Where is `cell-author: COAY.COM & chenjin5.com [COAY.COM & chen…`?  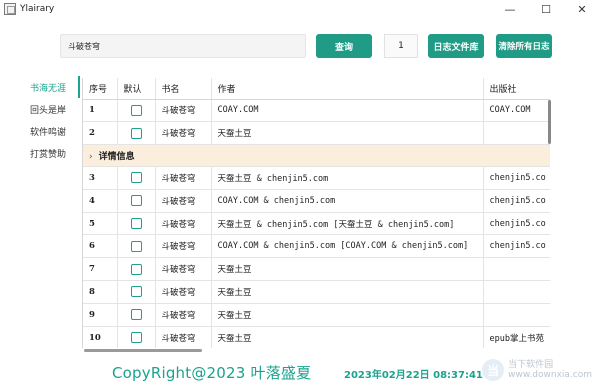
cell-author: COAY.COM & chenjin5.com [COAY.COM & chen… is located at coordinates (347, 246).